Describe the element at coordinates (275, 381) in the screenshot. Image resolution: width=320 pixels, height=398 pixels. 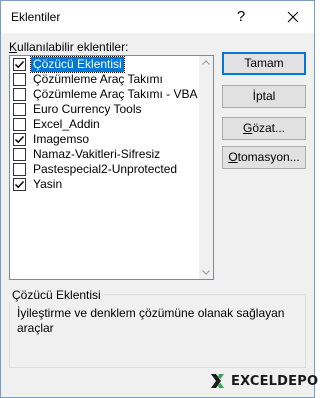
I see `watermark-text: EXCELDEPO` at that location.